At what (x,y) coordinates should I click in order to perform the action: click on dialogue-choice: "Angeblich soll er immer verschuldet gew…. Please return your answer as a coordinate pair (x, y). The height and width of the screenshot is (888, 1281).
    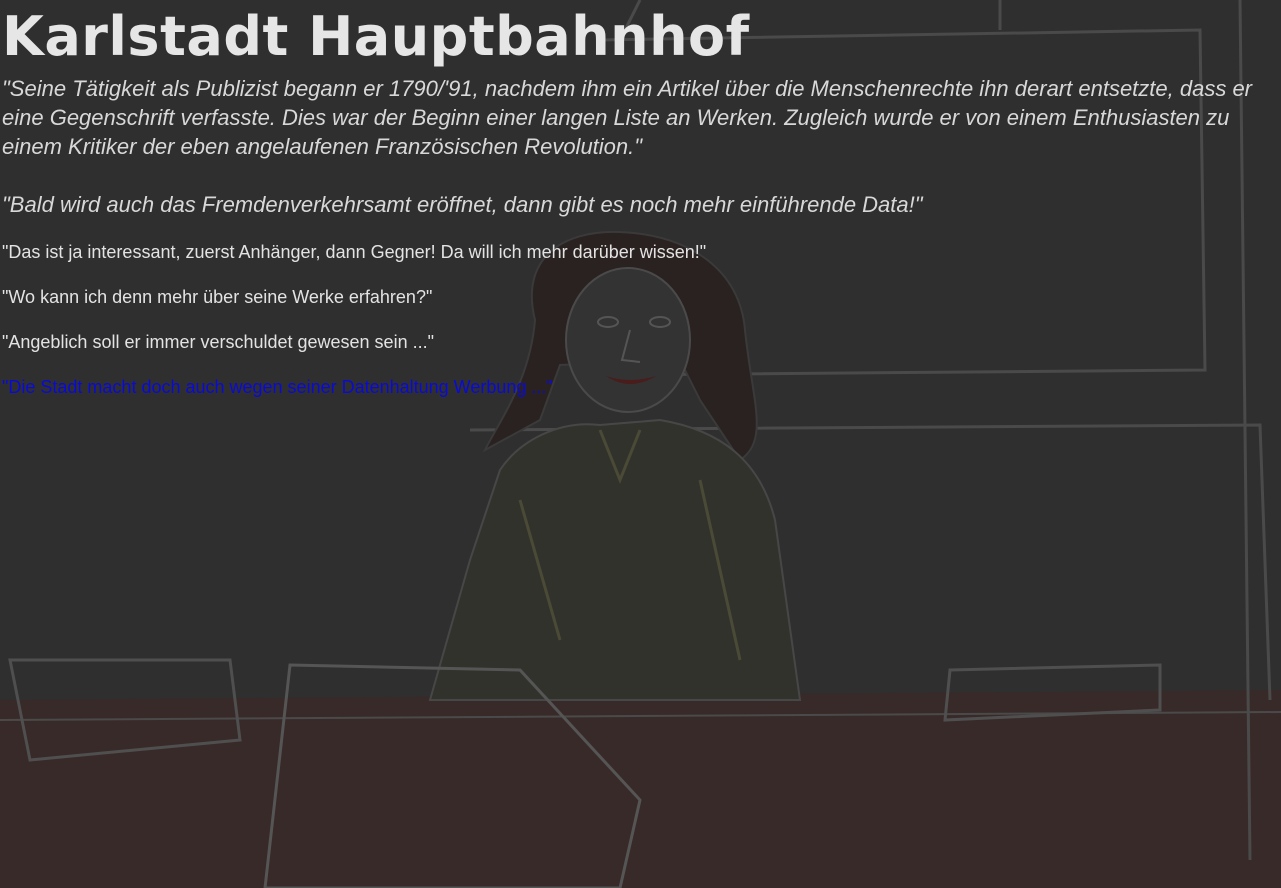
    Looking at the image, I should click on (218, 342).